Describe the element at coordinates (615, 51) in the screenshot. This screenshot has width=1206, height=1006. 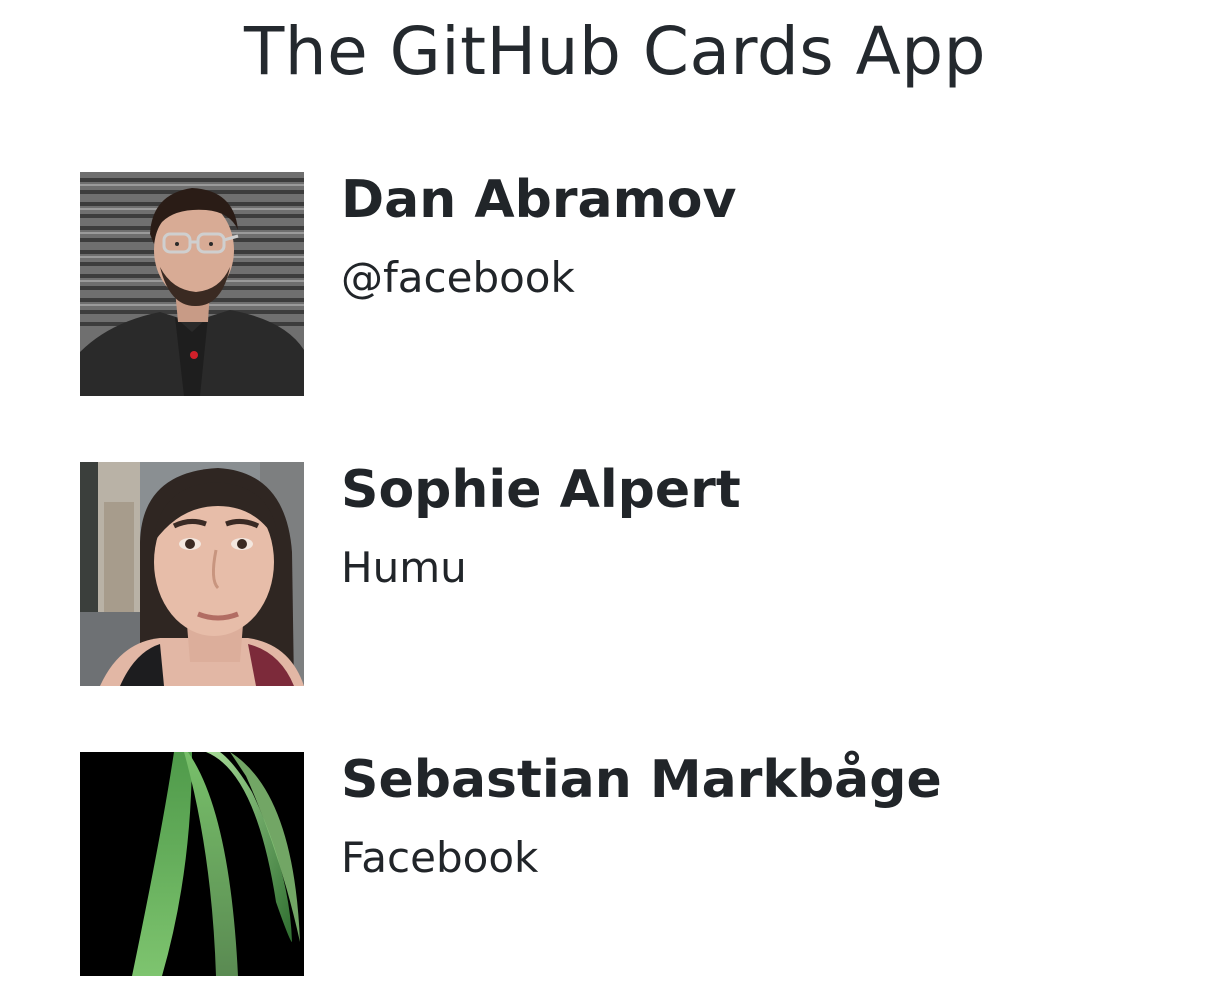
I see `app-title: The GitHub Cards App` at that location.